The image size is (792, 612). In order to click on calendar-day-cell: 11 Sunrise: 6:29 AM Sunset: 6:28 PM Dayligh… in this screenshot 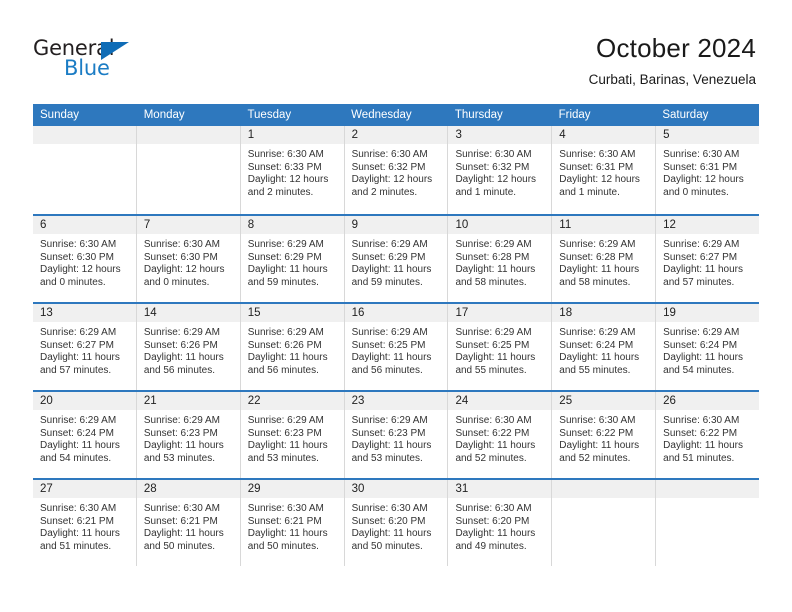, I will do `click(604, 259)`.